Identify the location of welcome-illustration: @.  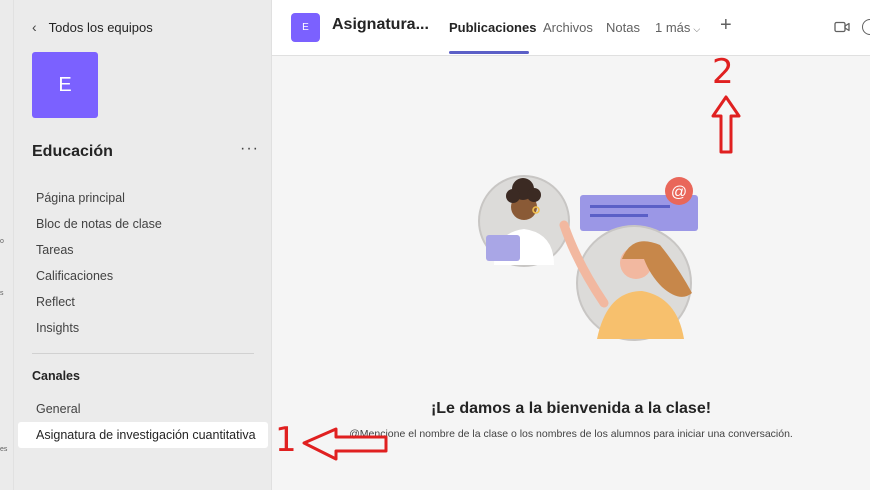
(588, 258).